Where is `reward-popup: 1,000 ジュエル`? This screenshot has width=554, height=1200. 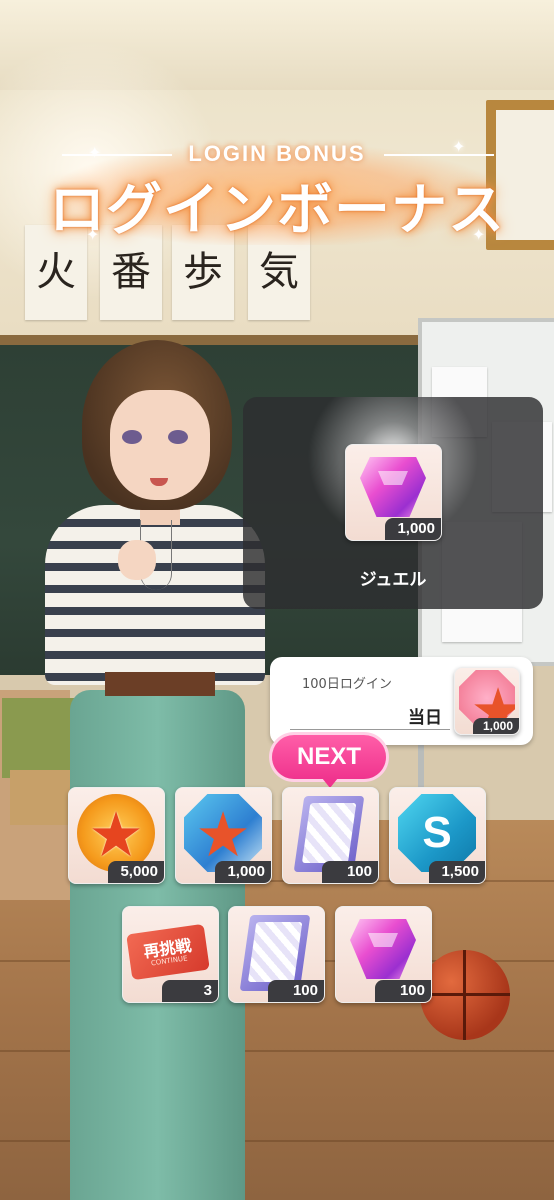 reward-popup: 1,000 ジュエル is located at coordinates (393, 503).